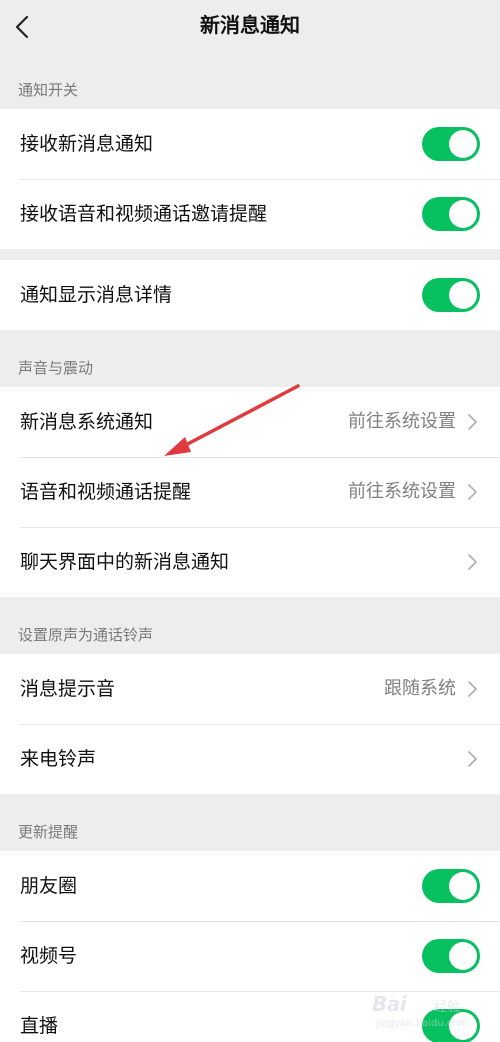  I want to click on row-call-remind: 语音和视频通话提醒 前往系统设置, so click(250, 492).